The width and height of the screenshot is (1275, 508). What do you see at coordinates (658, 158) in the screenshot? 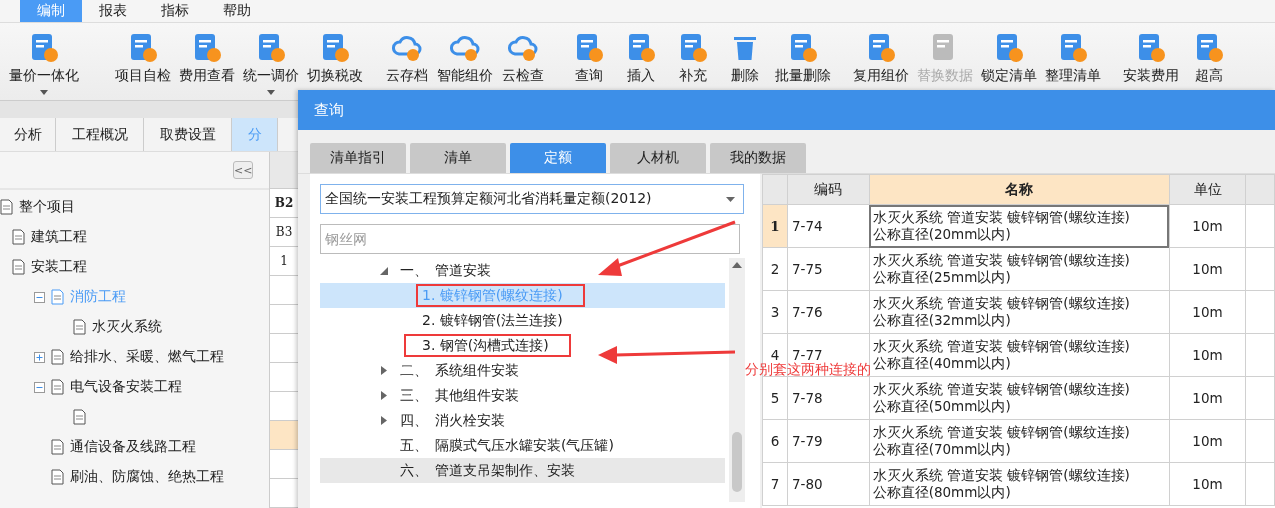
I see `tab: 人材机` at bounding box center [658, 158].